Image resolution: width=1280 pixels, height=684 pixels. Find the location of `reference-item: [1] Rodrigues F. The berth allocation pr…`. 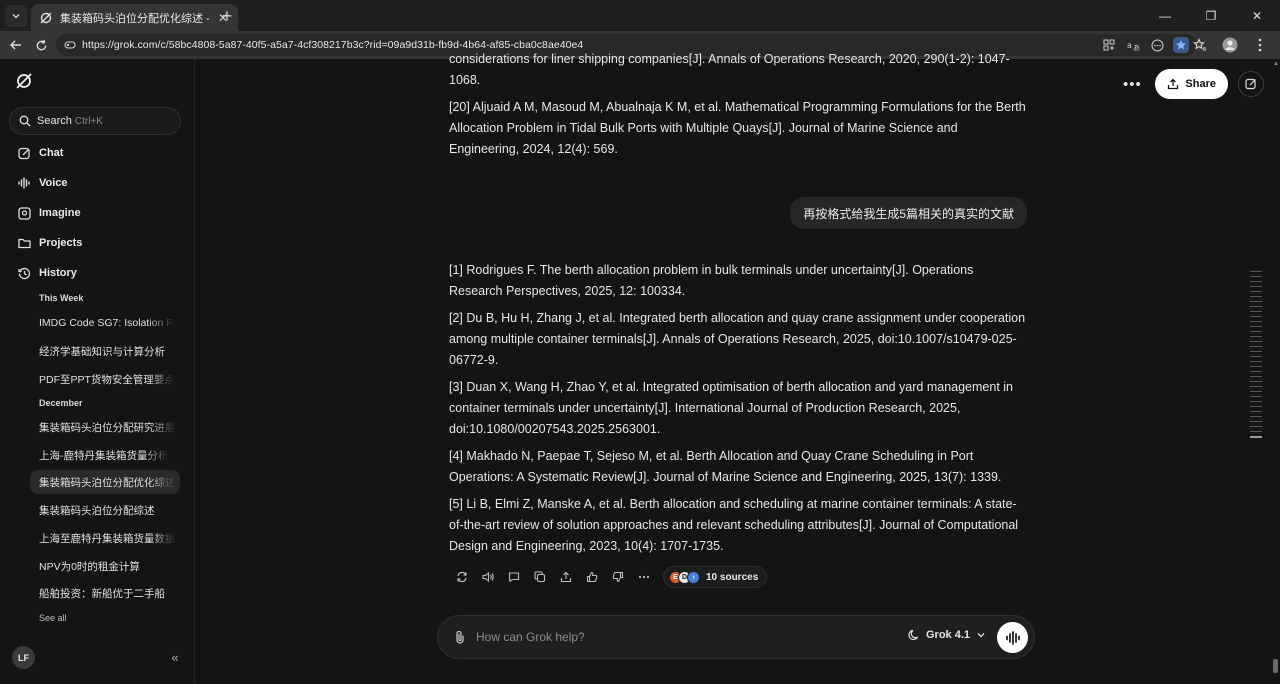

reference-item: [1] Rodrigues F. The berth allocation pr… is located at coordinates (711, 280).